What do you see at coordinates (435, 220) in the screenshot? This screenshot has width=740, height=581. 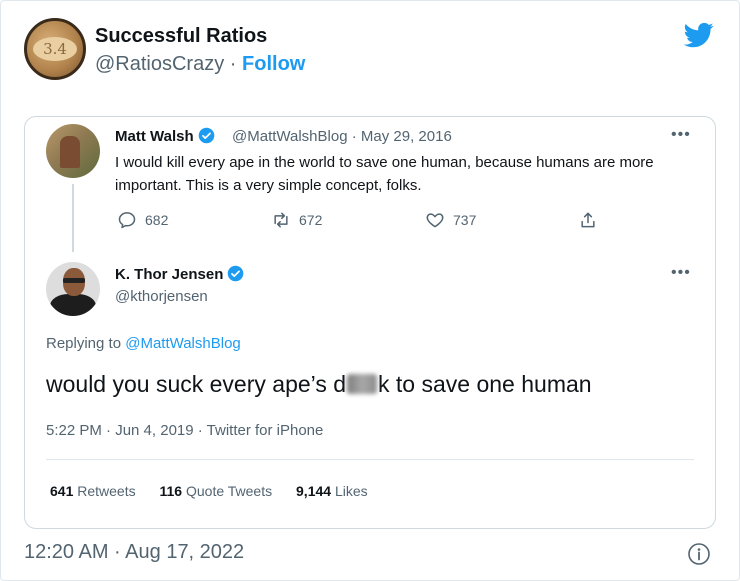 I see `heart-icon` at bounding box center [435, 220].